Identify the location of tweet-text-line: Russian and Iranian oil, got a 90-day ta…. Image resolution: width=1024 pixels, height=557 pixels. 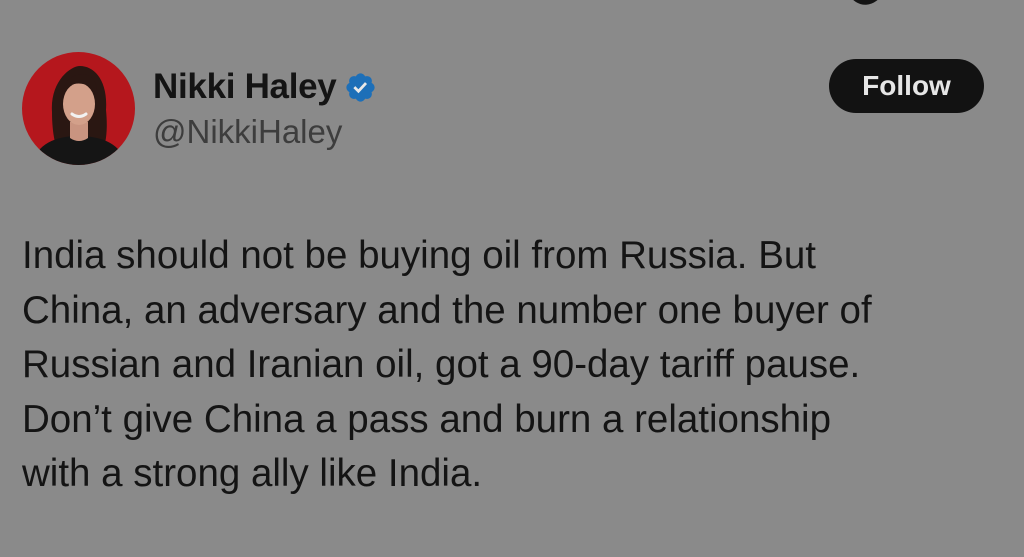
(441, 364).